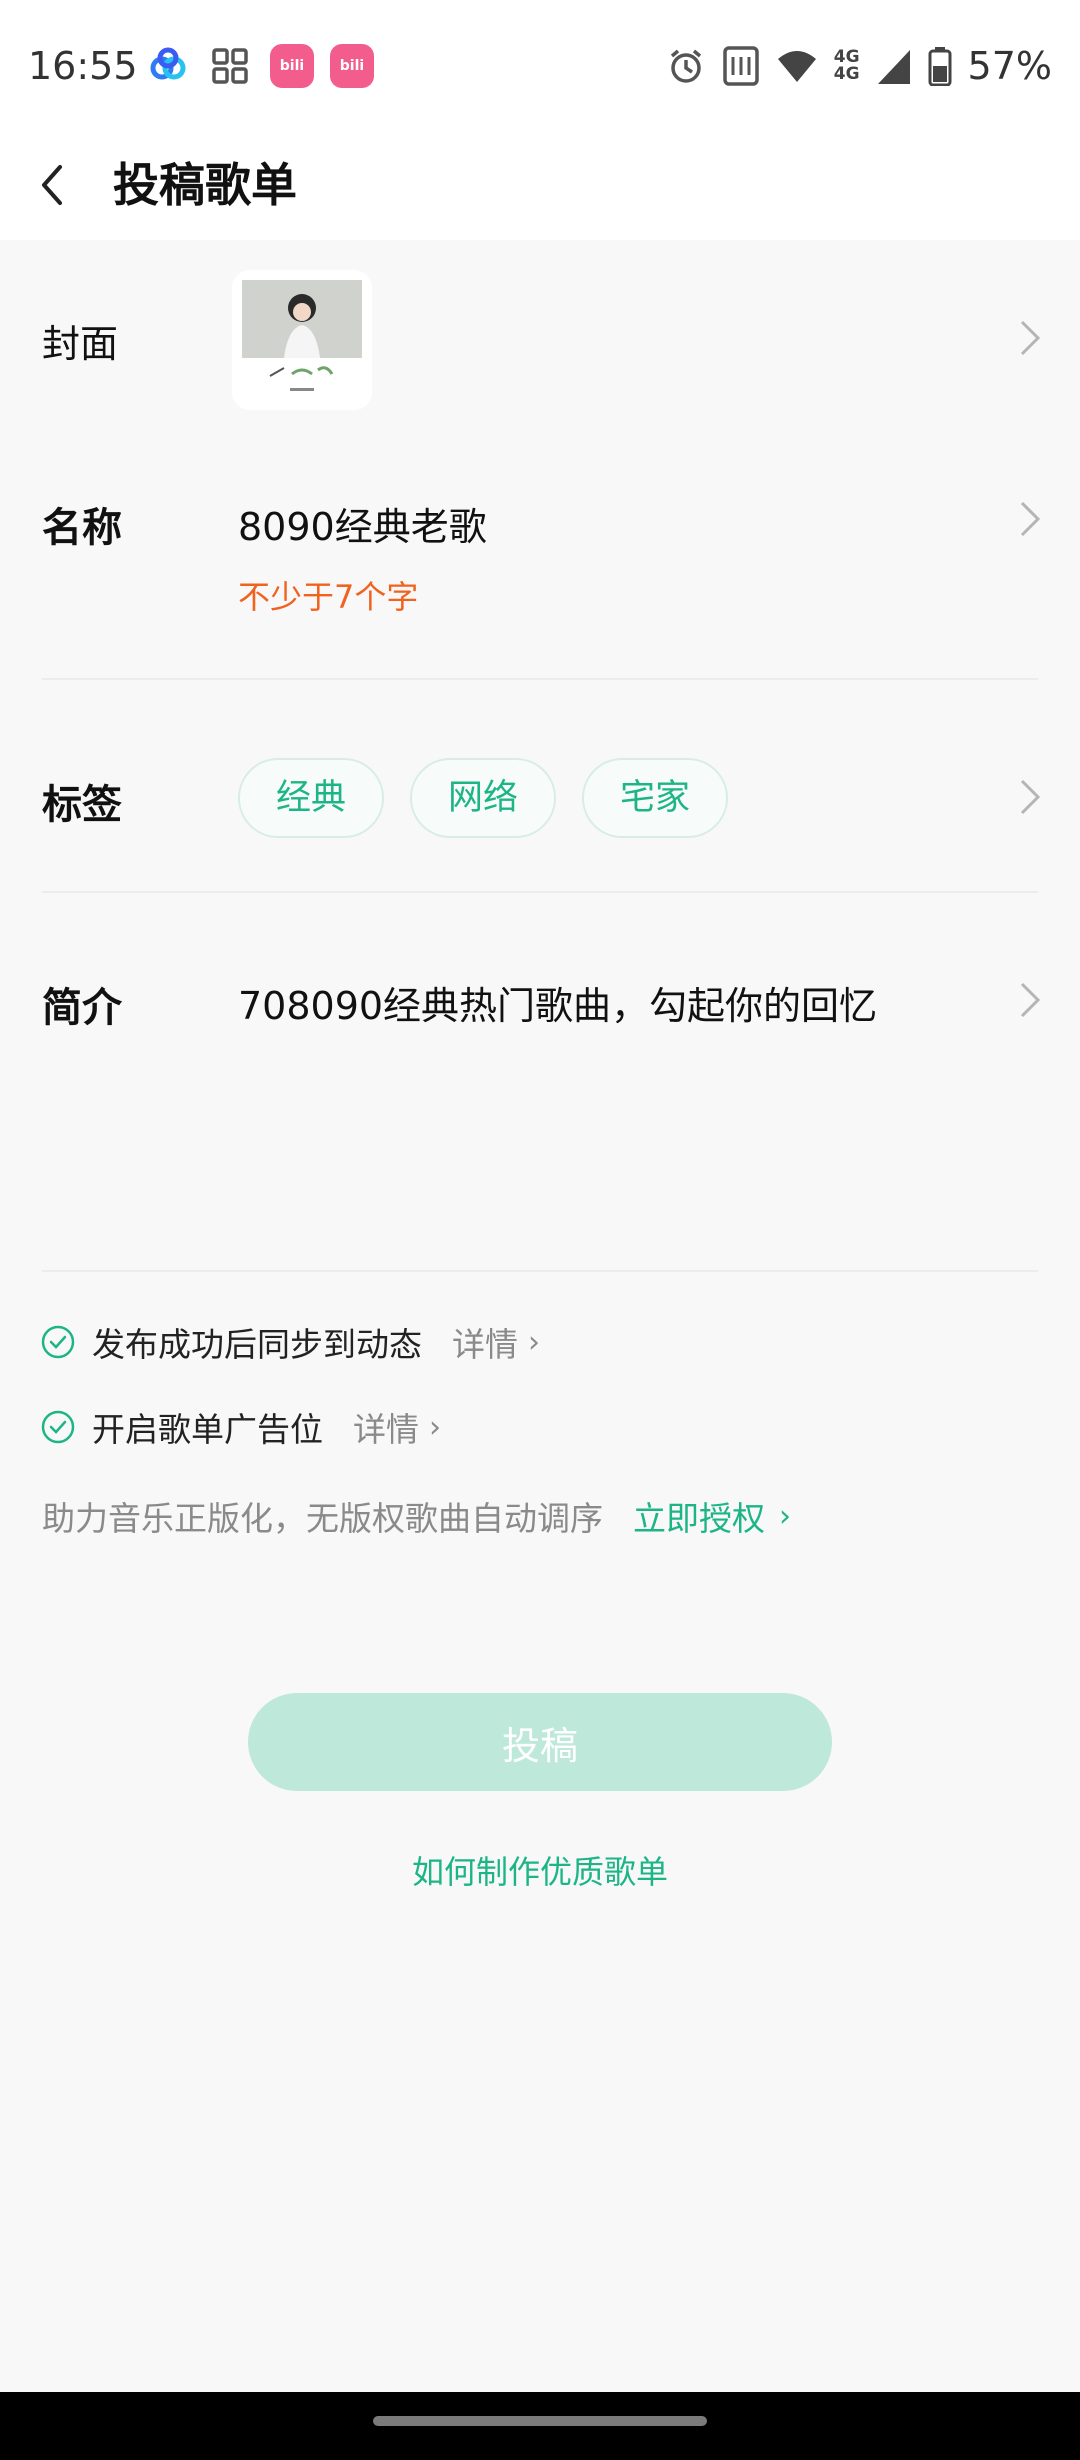 The height and width of the screenshot is (2460, 1080). Describe the element at coordinates (257, 1344) in the screenshot. I see `sync-label: 发布成功后同步到动态` at that location.